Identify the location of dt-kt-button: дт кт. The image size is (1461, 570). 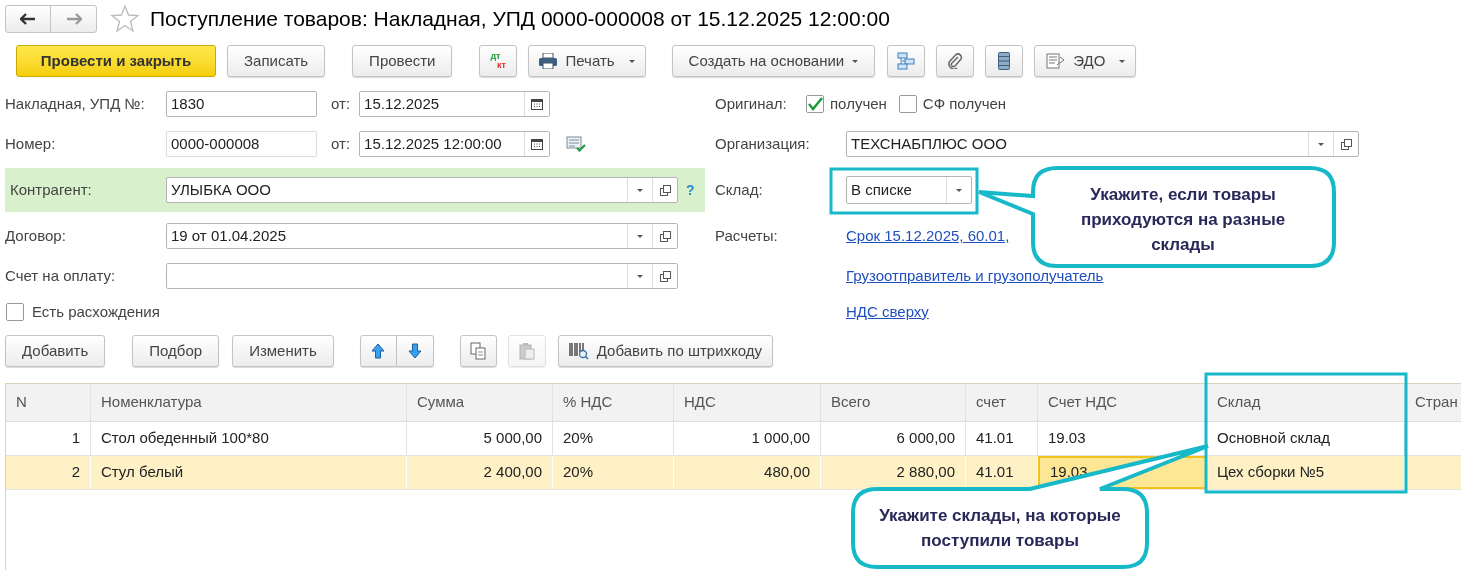
(498, 61).